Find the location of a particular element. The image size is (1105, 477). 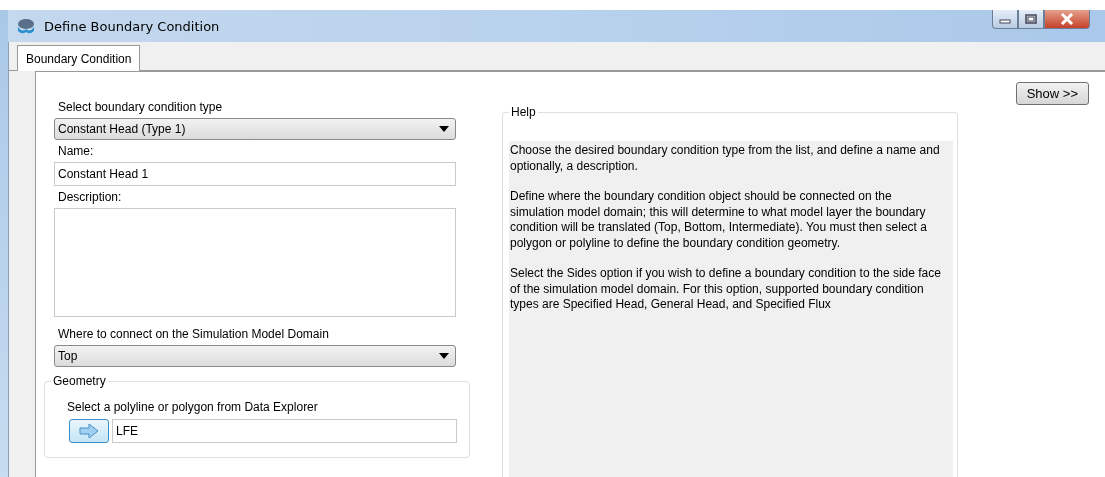

maximize-button is located at coordinates (1031, 19).